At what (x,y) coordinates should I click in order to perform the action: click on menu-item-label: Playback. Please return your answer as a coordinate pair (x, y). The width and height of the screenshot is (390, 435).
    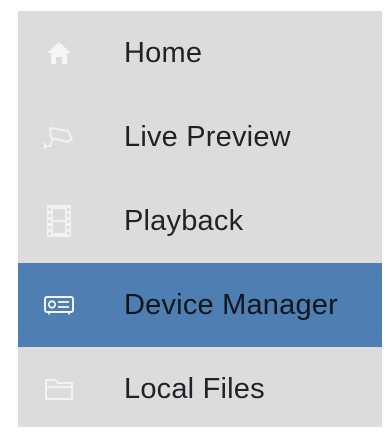
    Looking at the image, I should click on (184, 220).